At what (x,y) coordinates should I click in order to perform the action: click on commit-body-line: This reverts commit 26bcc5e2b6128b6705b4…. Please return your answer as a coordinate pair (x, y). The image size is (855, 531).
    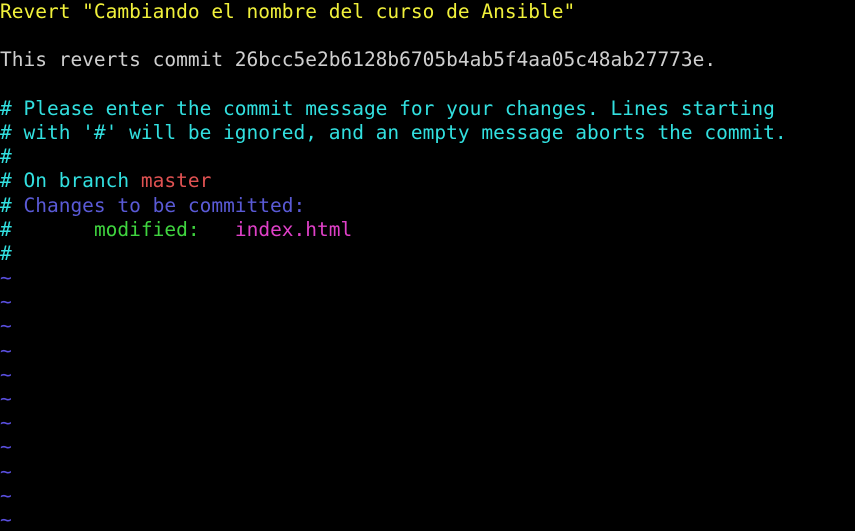
    Looking at the image, I should click on (427, 60).